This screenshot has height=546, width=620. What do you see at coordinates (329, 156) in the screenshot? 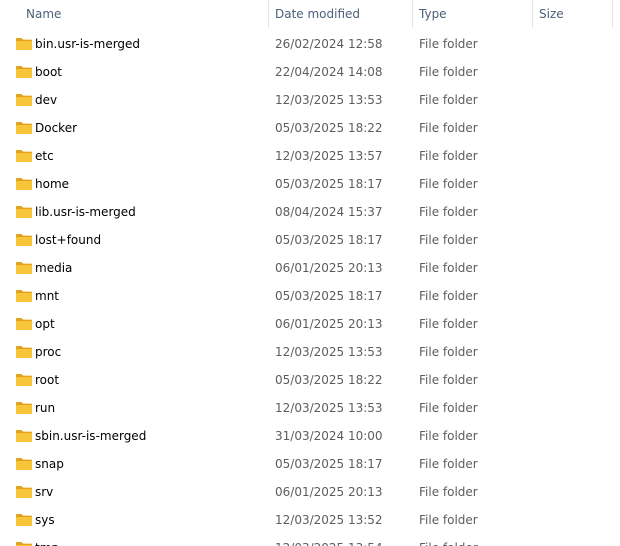
I see `file-date-modified: 12/03/2025 13:57` at bounding box center [329, 156].